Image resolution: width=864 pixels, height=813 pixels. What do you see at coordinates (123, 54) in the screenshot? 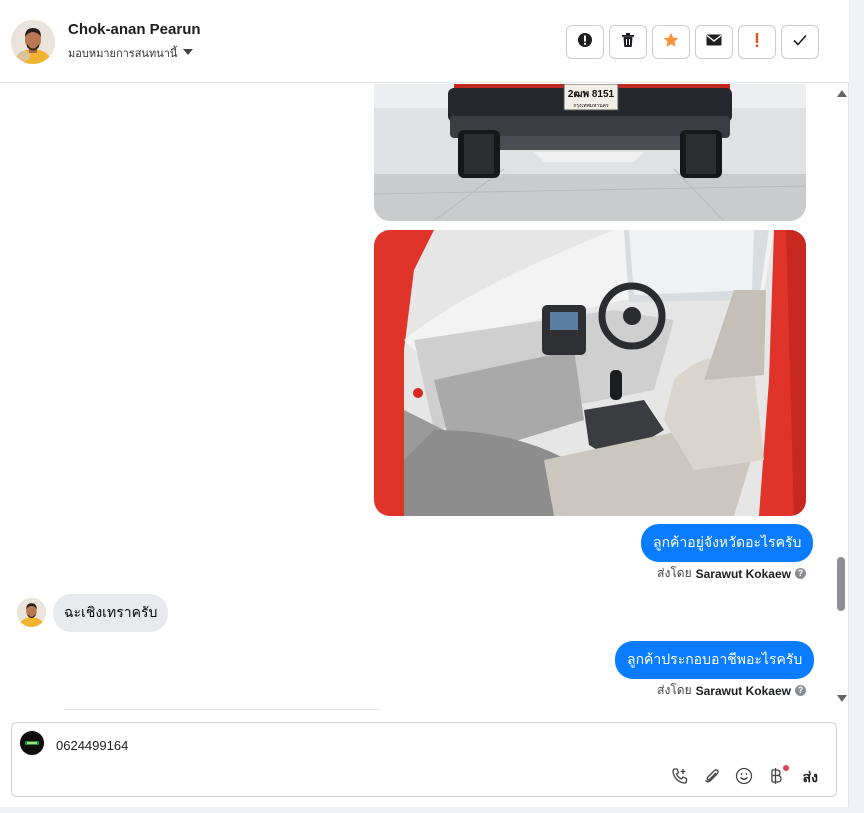
I see `assign-label: มอบหมายการสนทนานี้` at bounding box center [123, 54].